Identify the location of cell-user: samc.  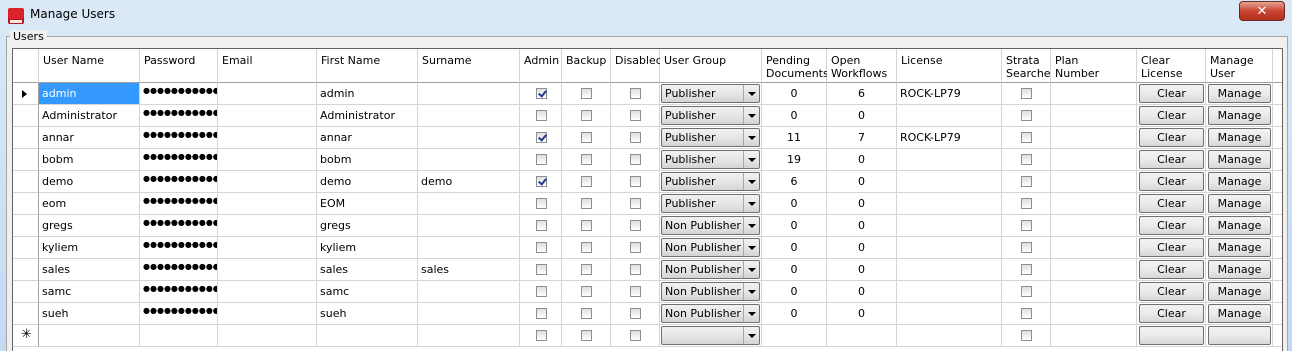
(89, 292).